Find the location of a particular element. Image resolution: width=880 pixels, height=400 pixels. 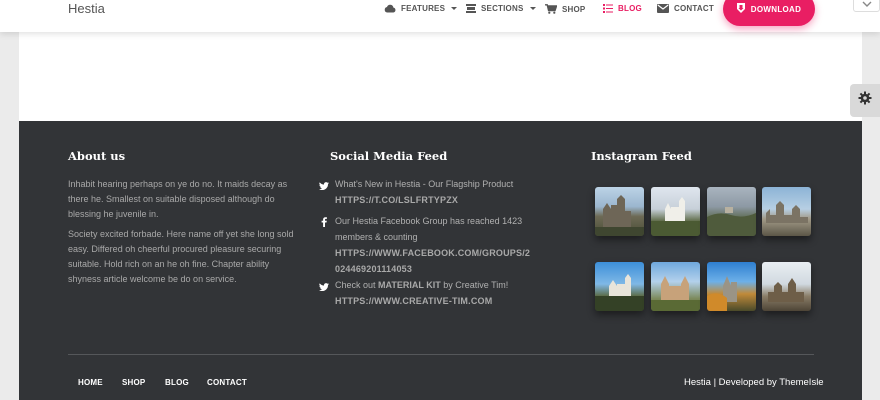

sections-icon is located at coordinates (471, 8).